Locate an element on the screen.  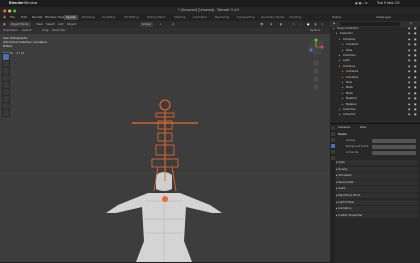
output-tab-icon is located at coordinates (332, 140).